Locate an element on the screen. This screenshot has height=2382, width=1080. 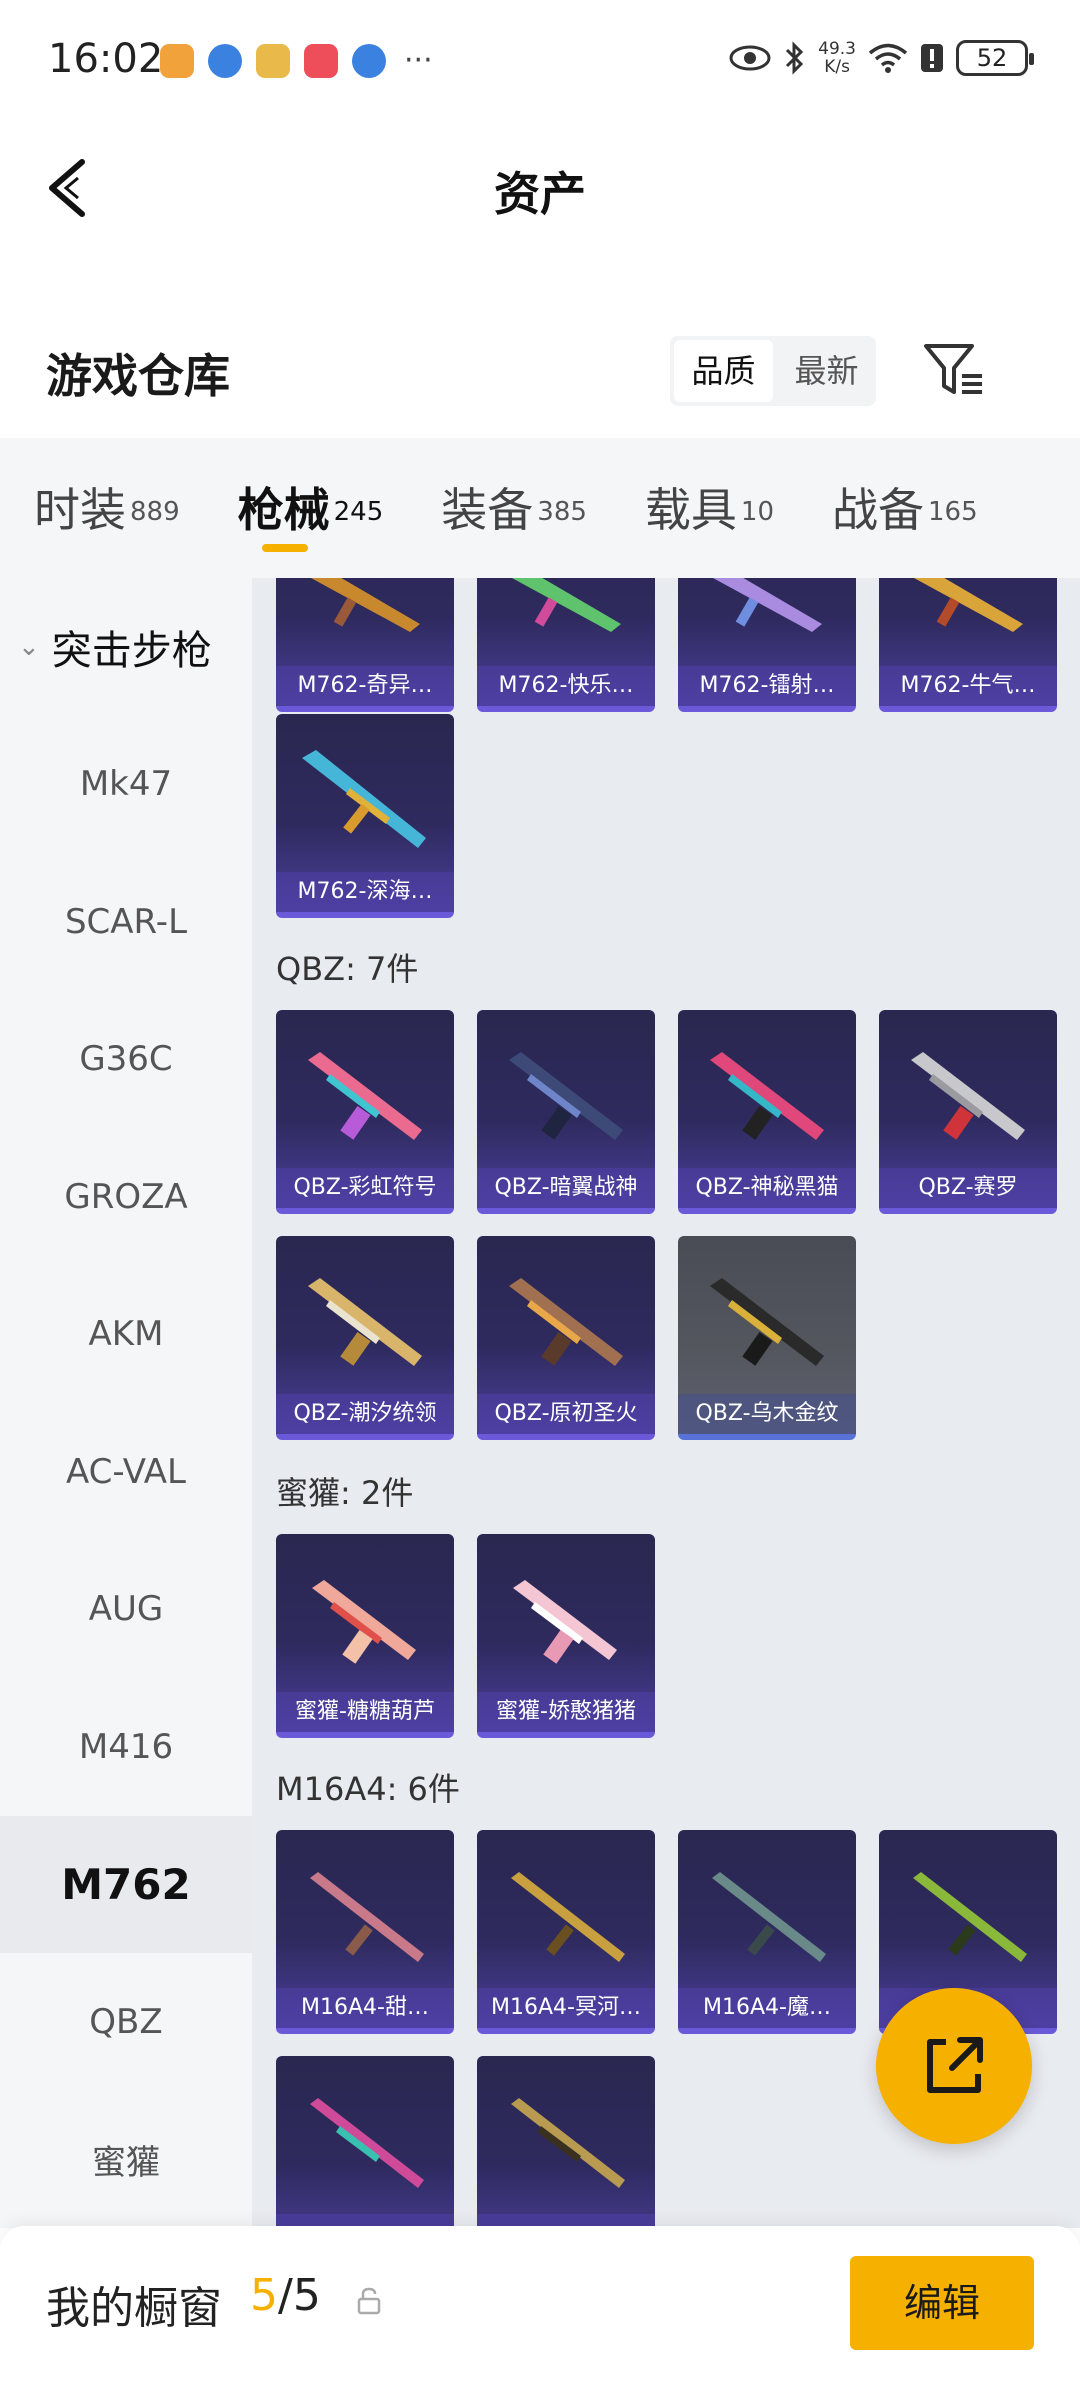
game-notification-icon is located at coordinates (273, 61).